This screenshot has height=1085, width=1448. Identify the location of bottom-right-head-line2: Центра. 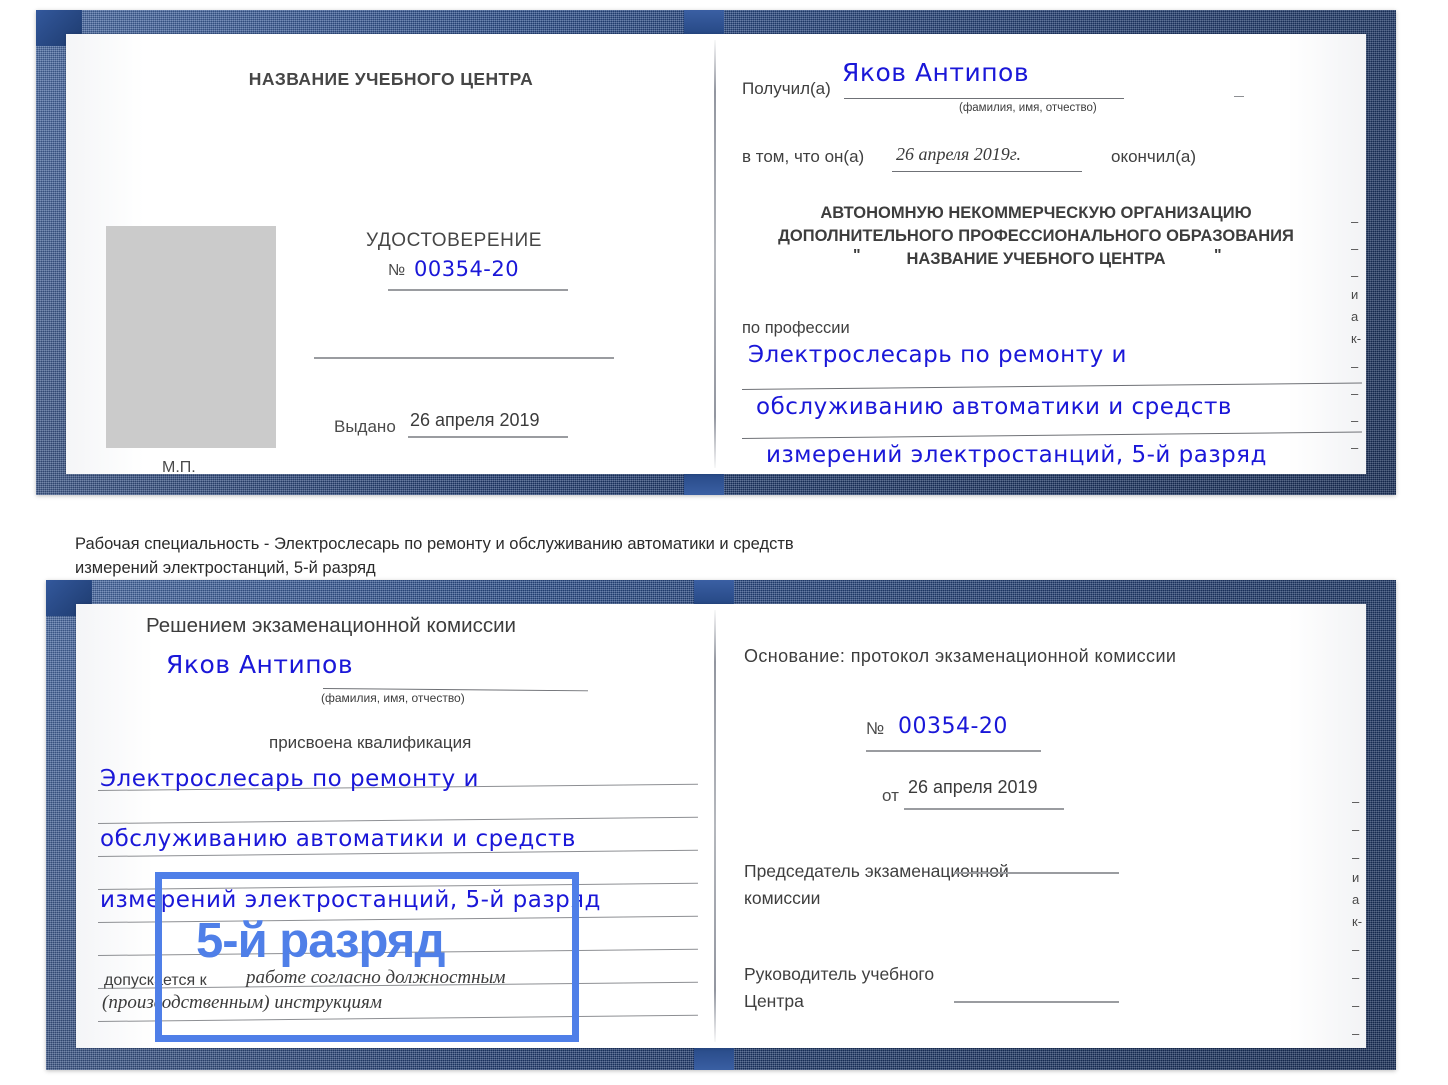
(774, 1001).